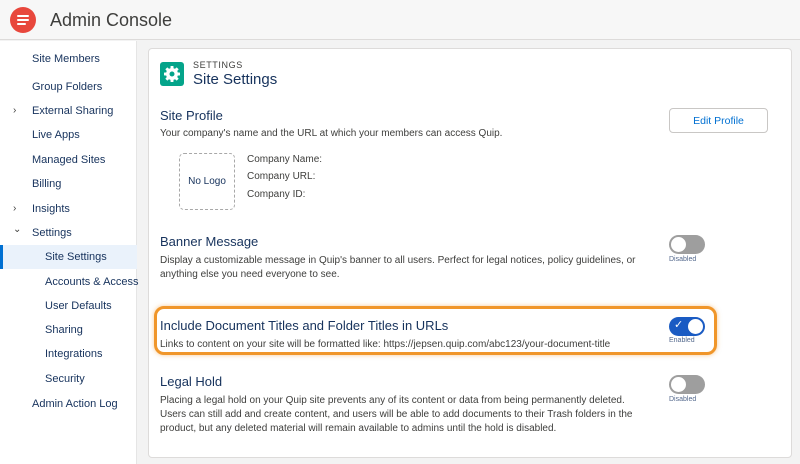  What do you see at coordinates (687, 326) in the screenshot?
I see `include-titles-toggle: ✓` at bounding box center [687, 326].